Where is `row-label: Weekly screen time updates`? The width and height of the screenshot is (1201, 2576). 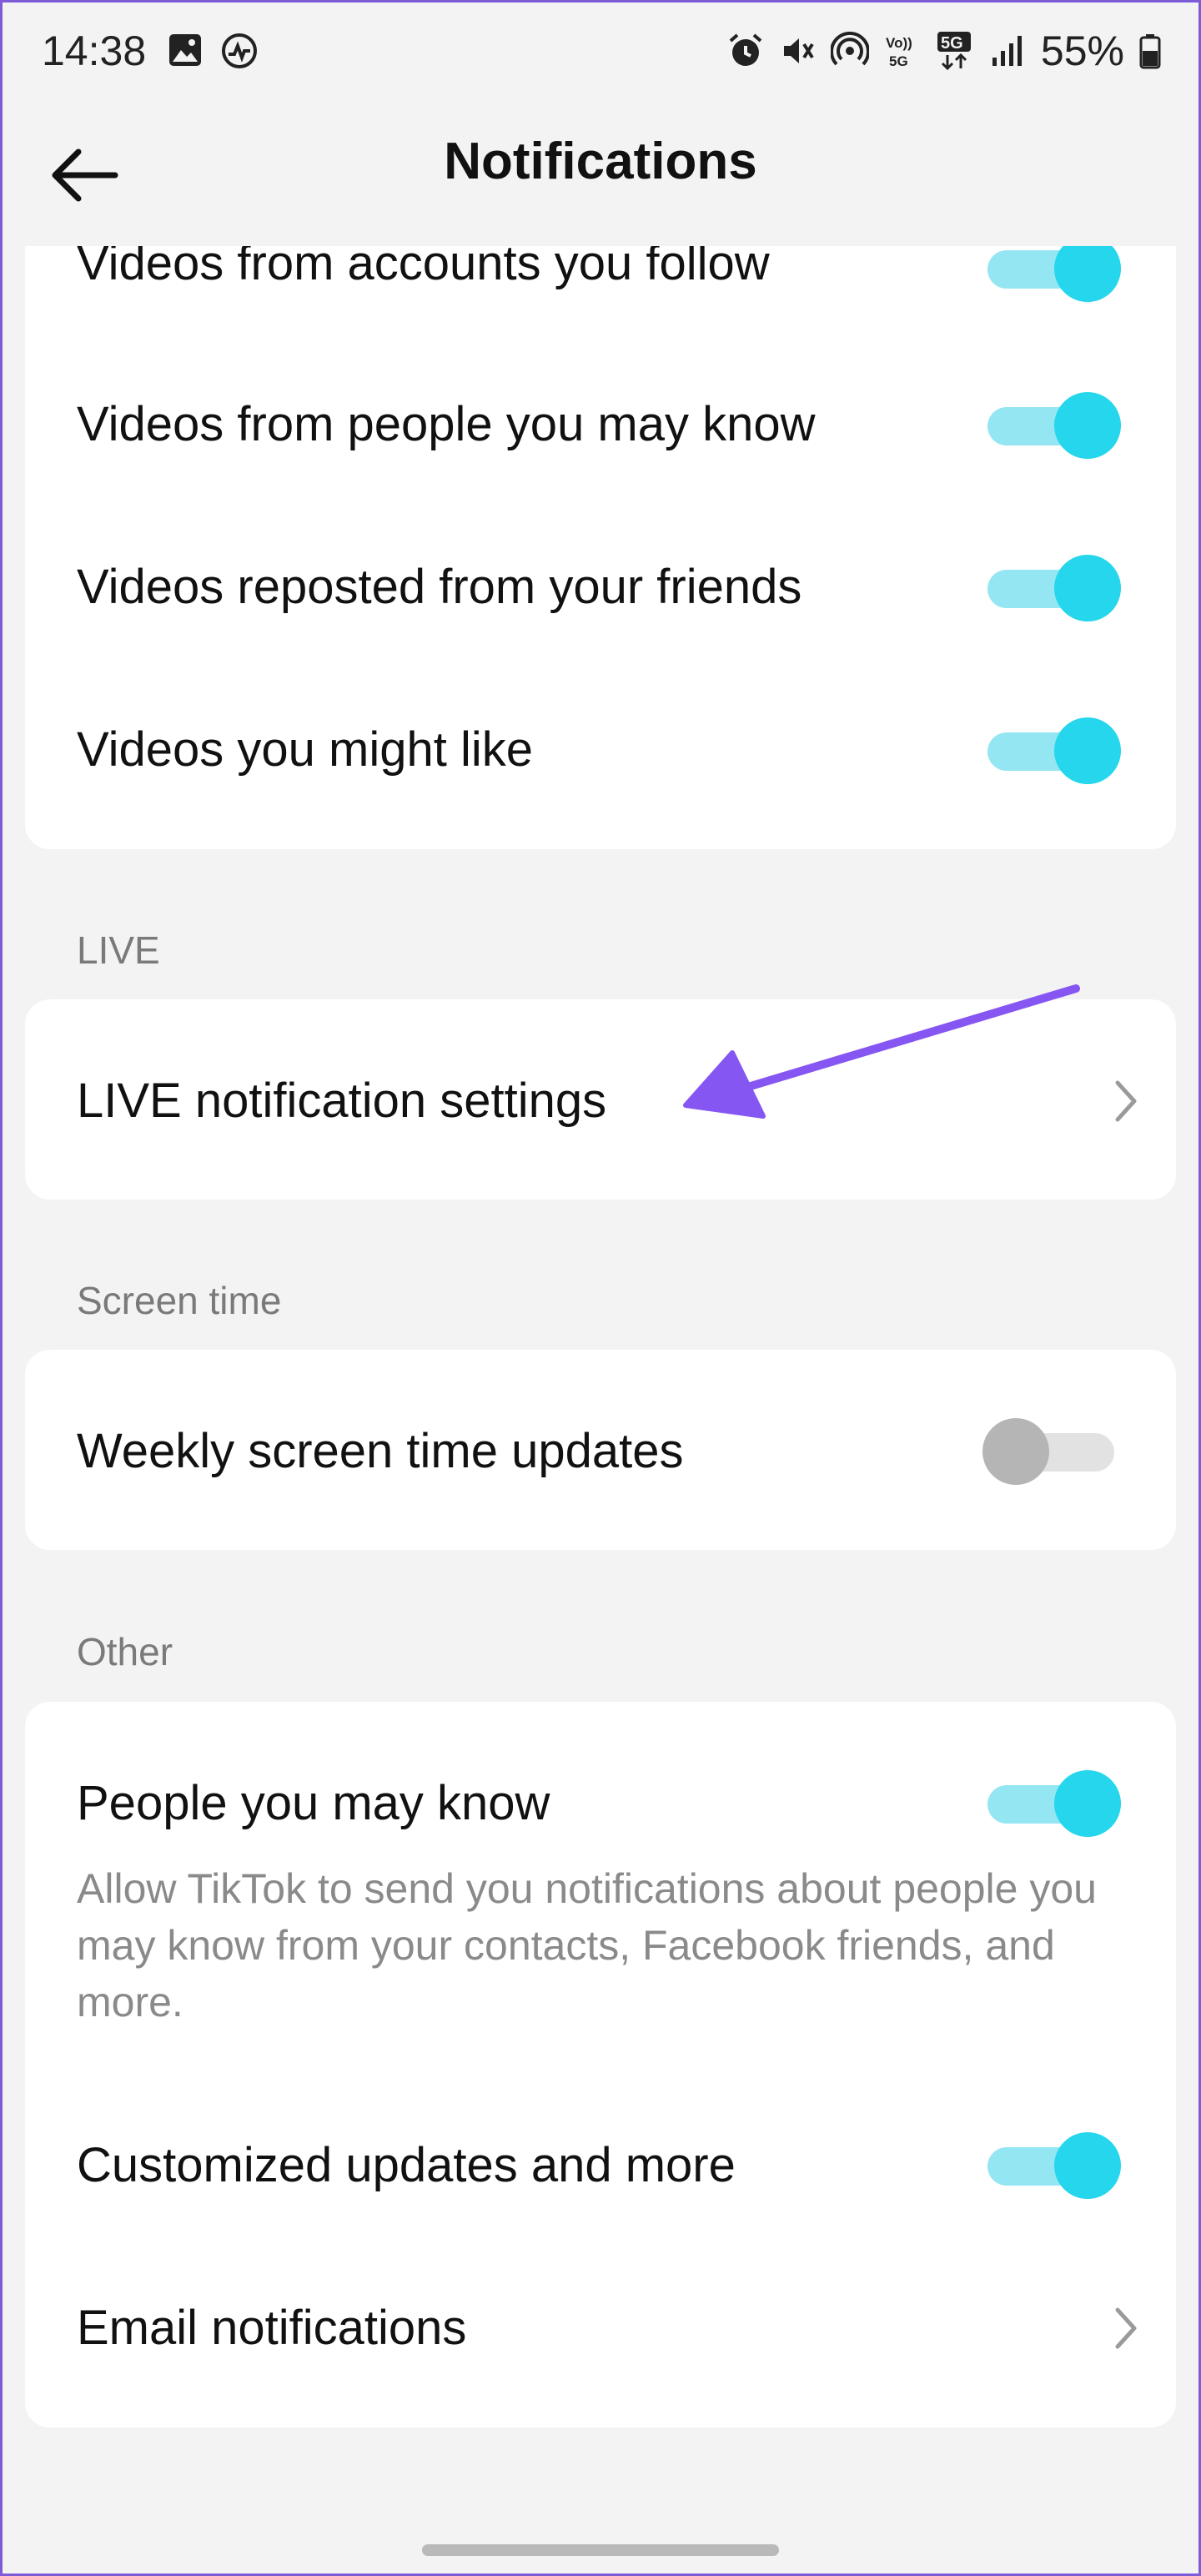
row-label: Weekly screen time updates is located at coordinates (381, 1451).